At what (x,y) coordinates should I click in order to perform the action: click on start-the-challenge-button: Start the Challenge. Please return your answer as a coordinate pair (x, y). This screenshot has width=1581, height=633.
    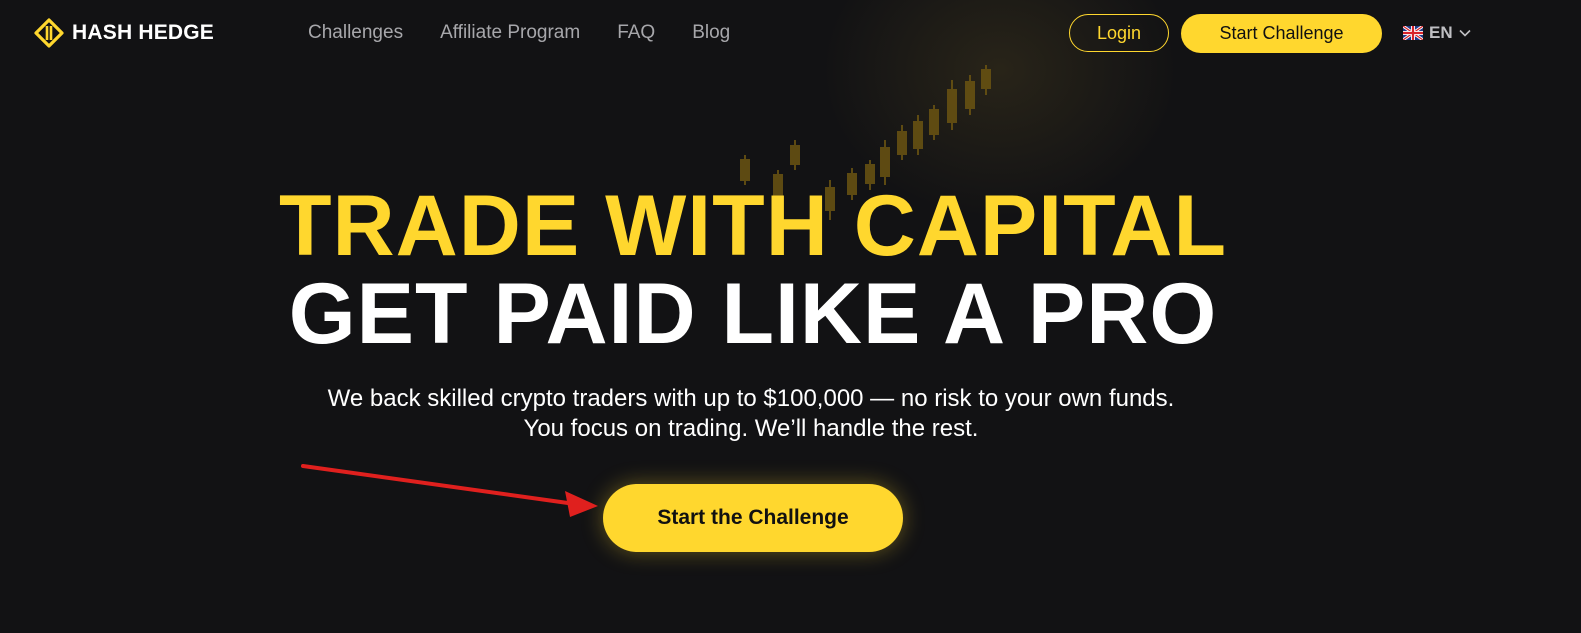
    Looking at the image, I should click on (753, 518).